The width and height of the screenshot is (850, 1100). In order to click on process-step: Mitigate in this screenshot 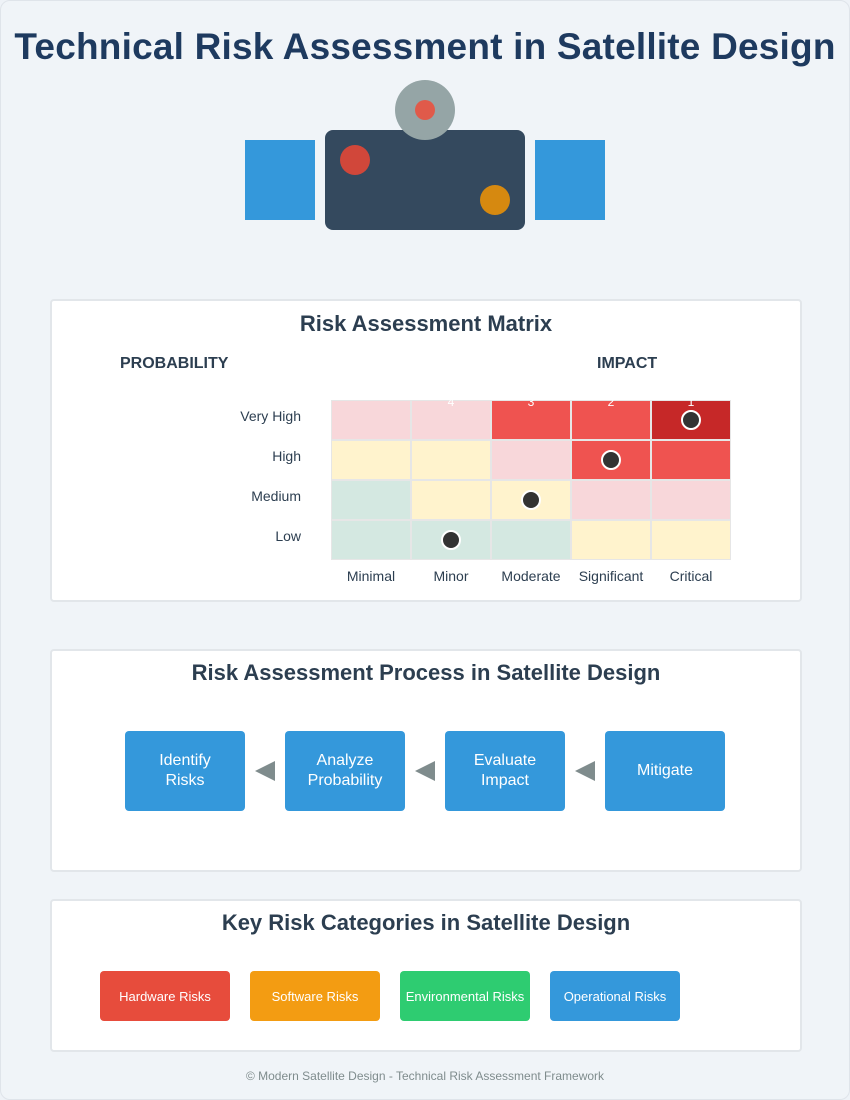, I will do `click(665, 771)`.